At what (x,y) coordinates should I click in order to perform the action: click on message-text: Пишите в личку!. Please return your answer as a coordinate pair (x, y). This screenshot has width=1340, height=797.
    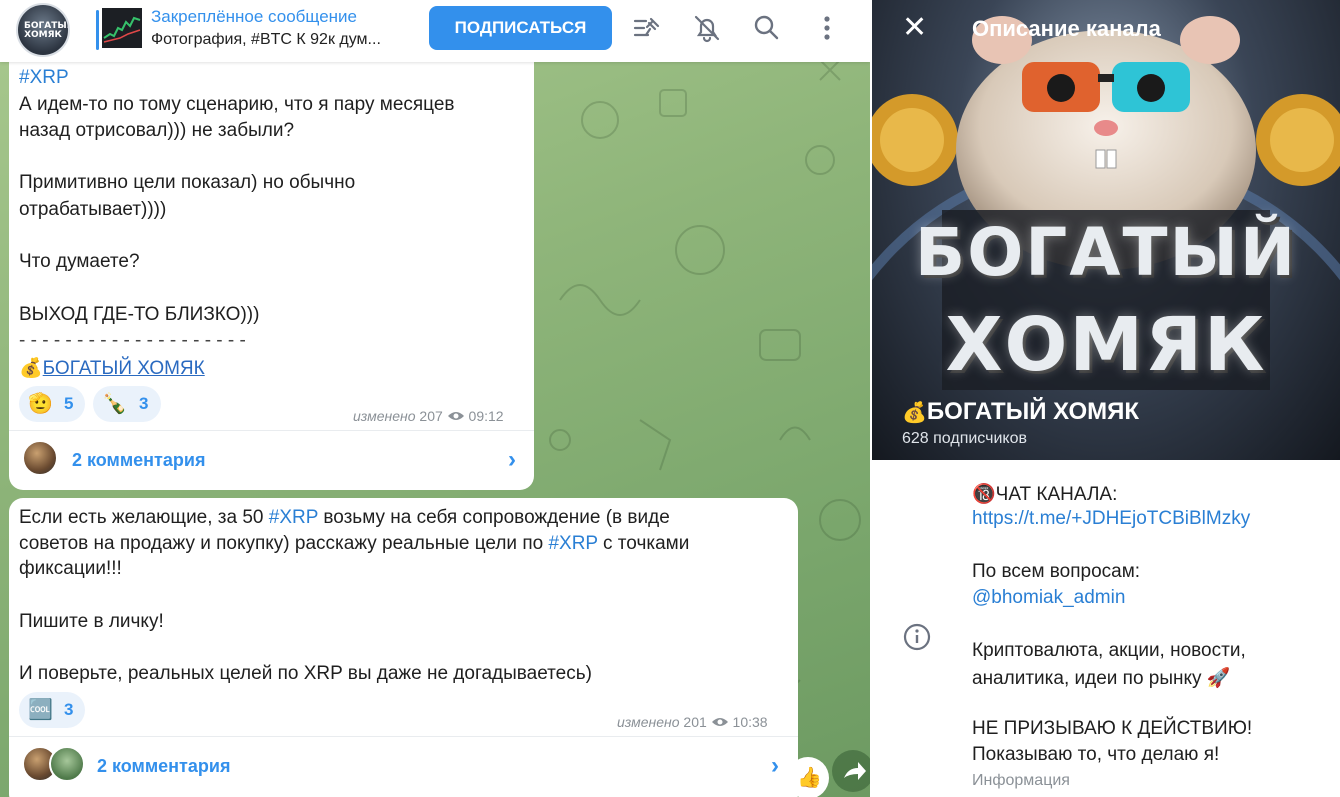
    Looking at the image, I should click on (91, 621).